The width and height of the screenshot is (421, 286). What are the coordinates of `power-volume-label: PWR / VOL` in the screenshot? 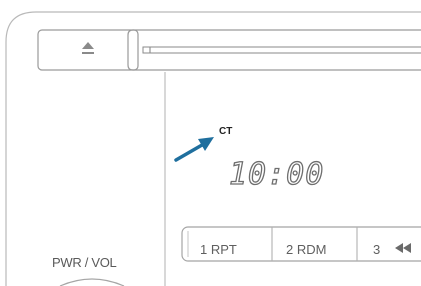 It's located at (84, 262).